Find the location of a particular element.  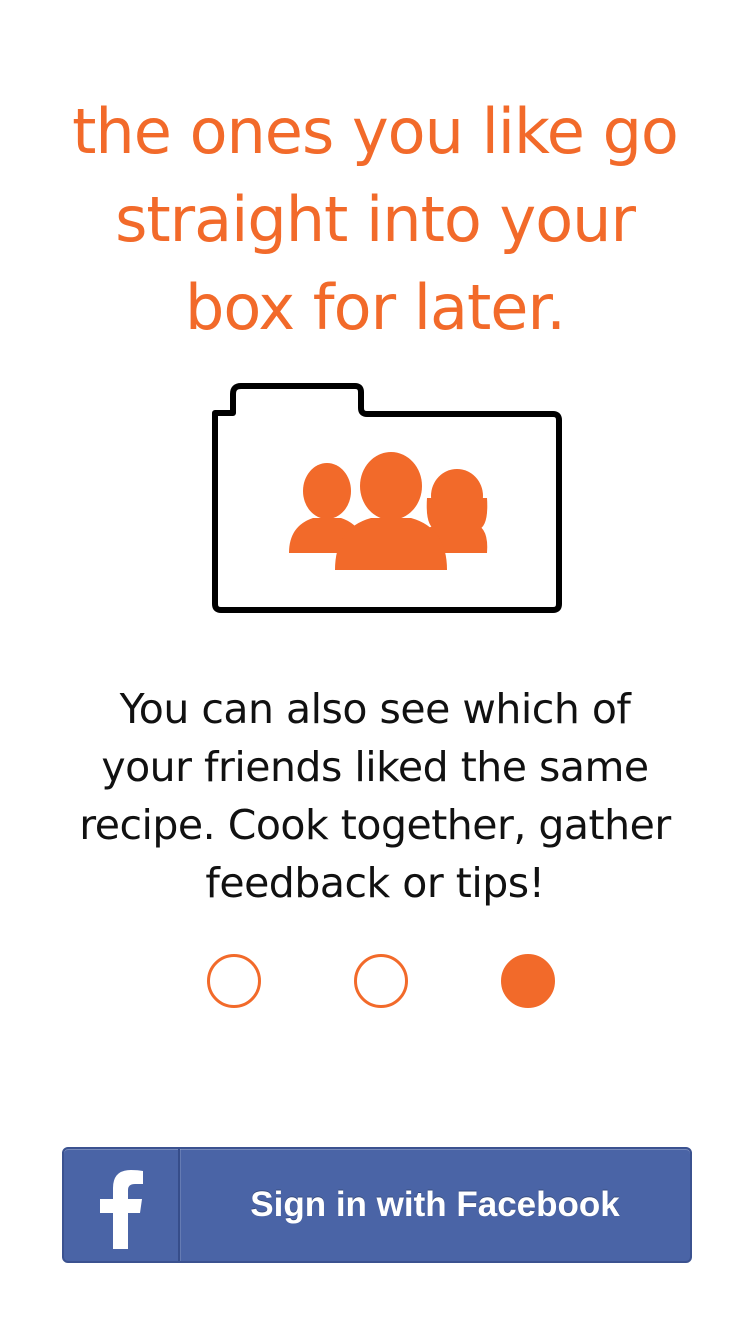

facebook-sign-in-label: Sign in with Facebook is located at coordinates (435, 1204).